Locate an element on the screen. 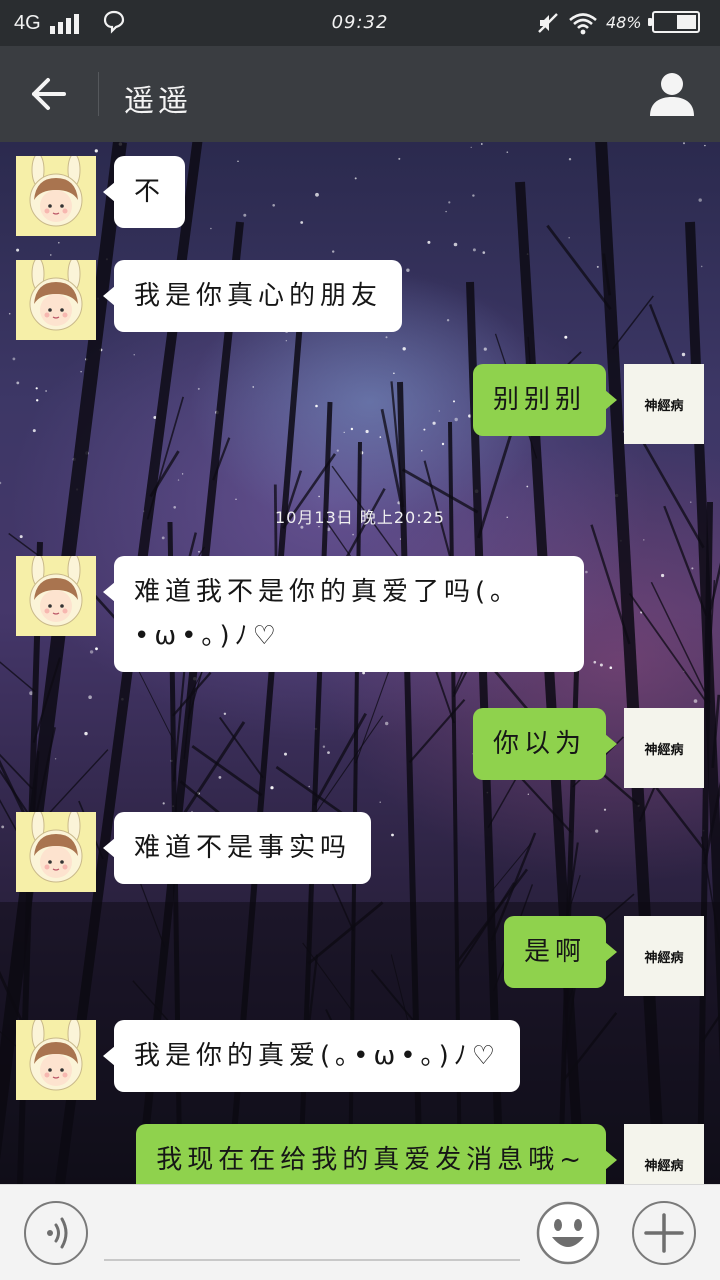 Image resolution: width=720 pixels, height=1280 pixels. contact-name: 遥遥 is located at coordinates (158, 101).